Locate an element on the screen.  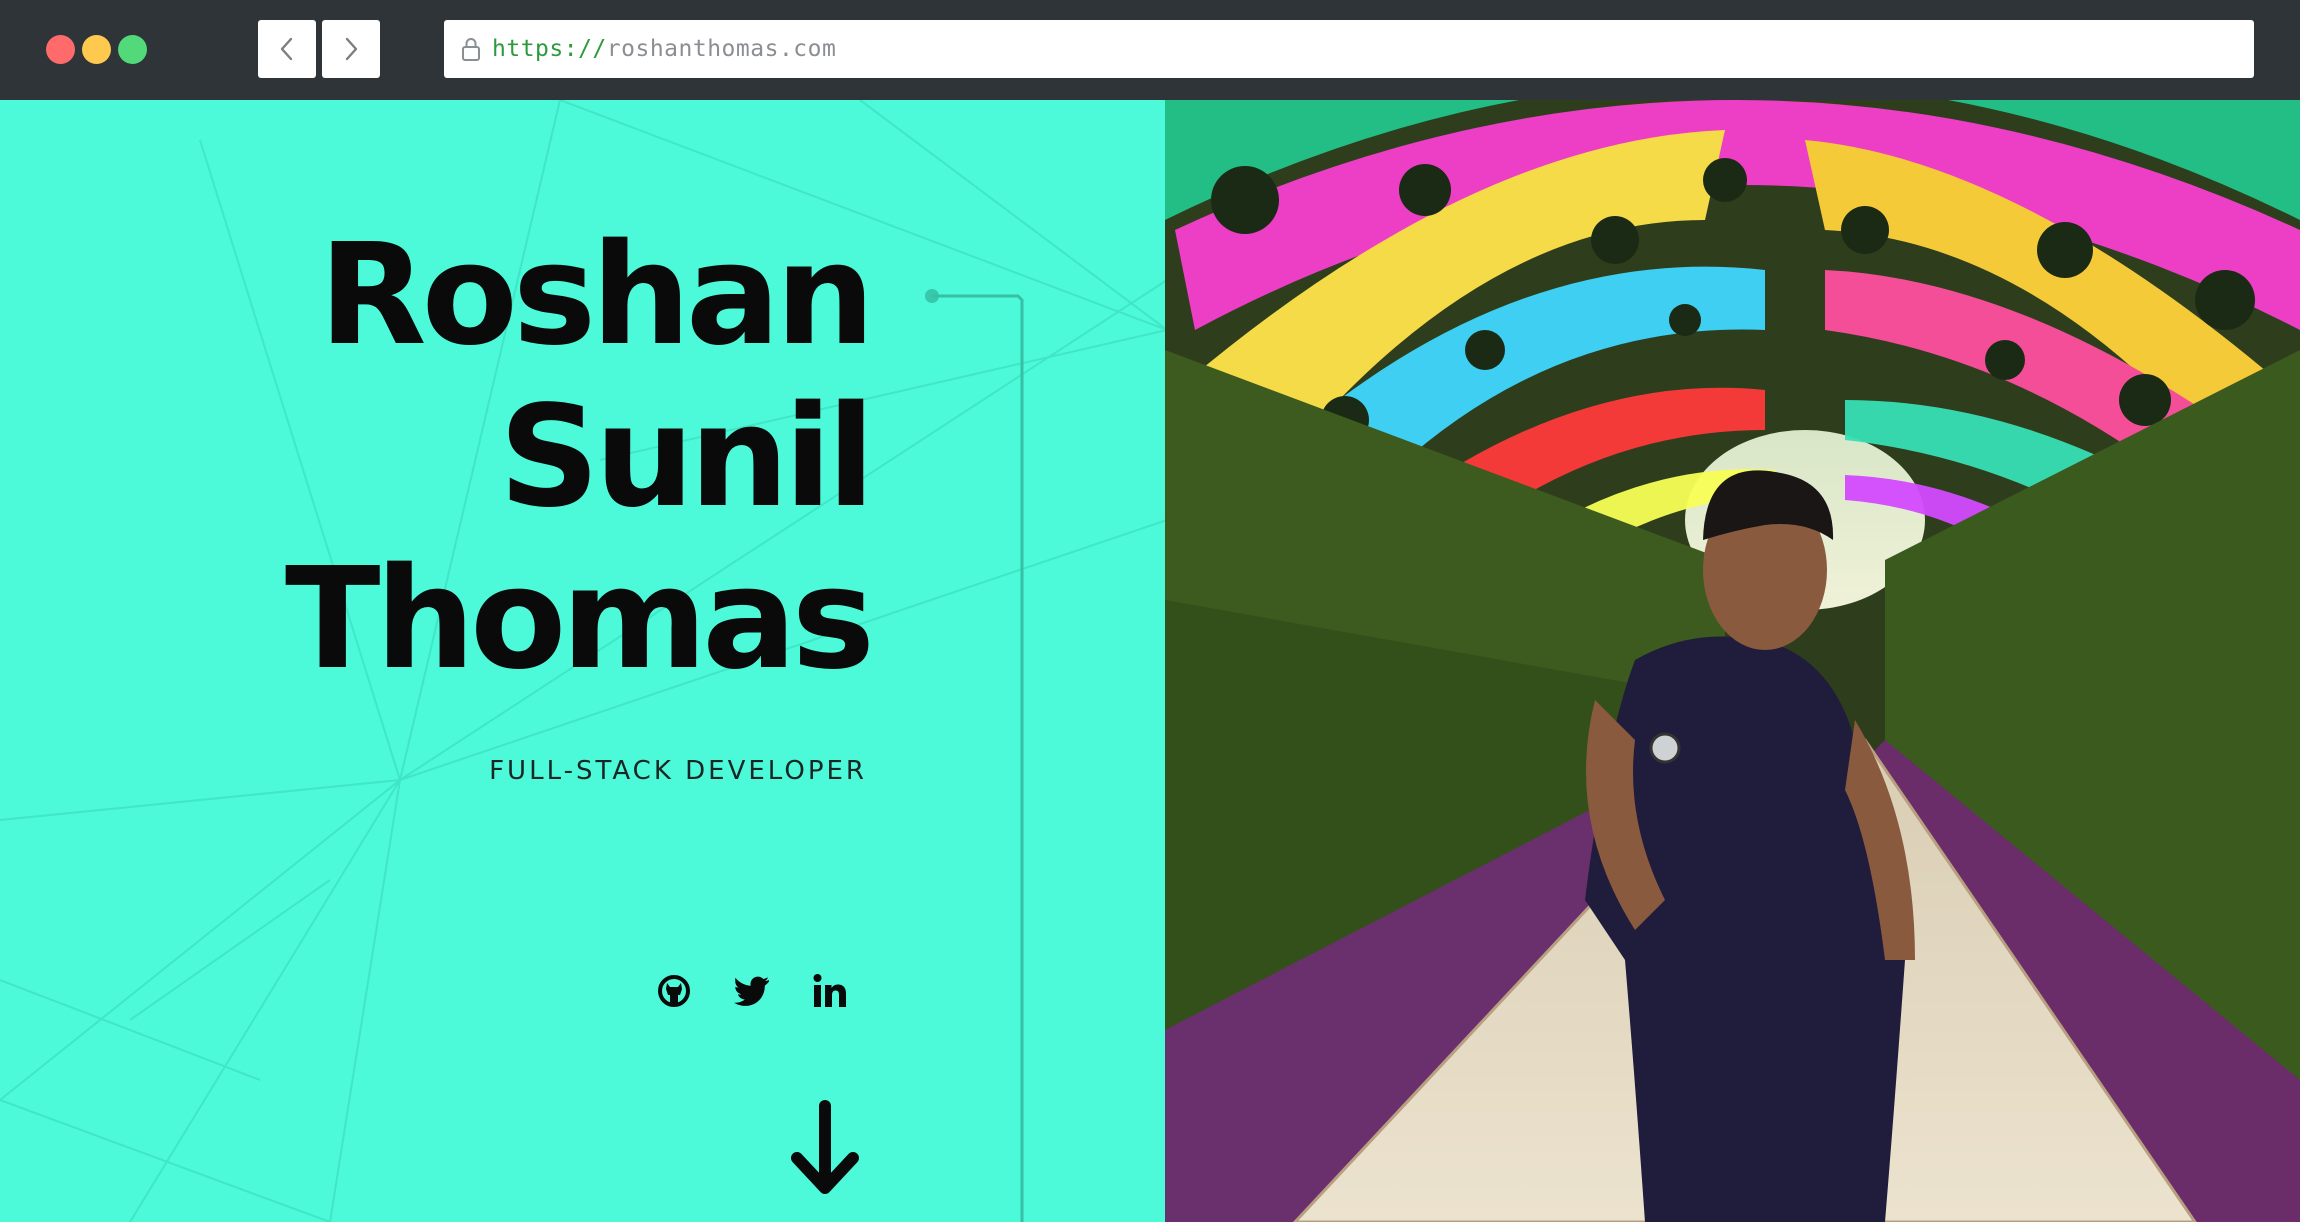
chevron-left-icon is located at coordinates (286, 49).